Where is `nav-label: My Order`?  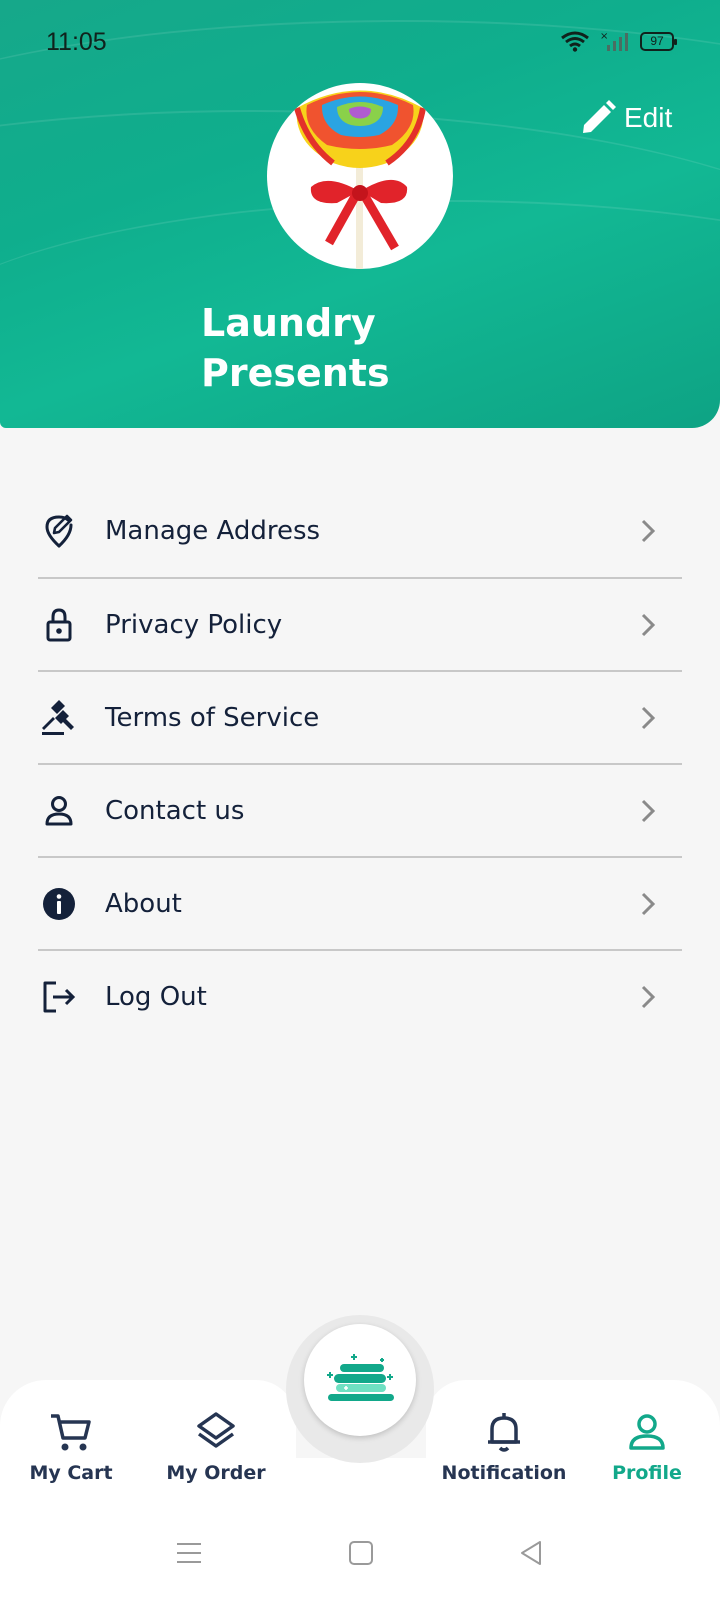
nav-label: My Order is located at coordinates (216, 1473).